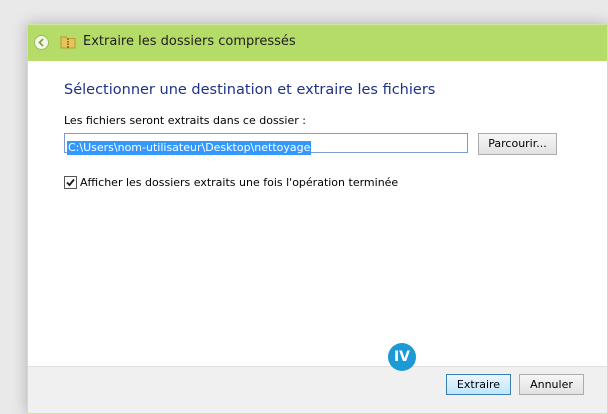 The image size is (608, 414). I want to click on extract-button: Extraire, so click(478, 384).